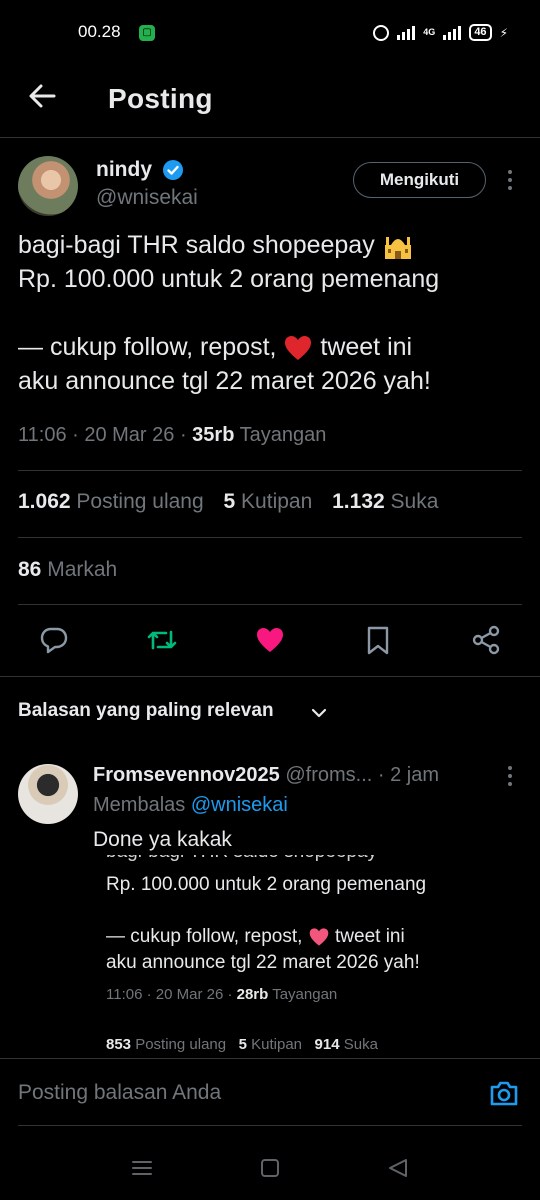  I want to click on image-text-line: — cukup follow, repost, tweet ini, so click(255, 936).